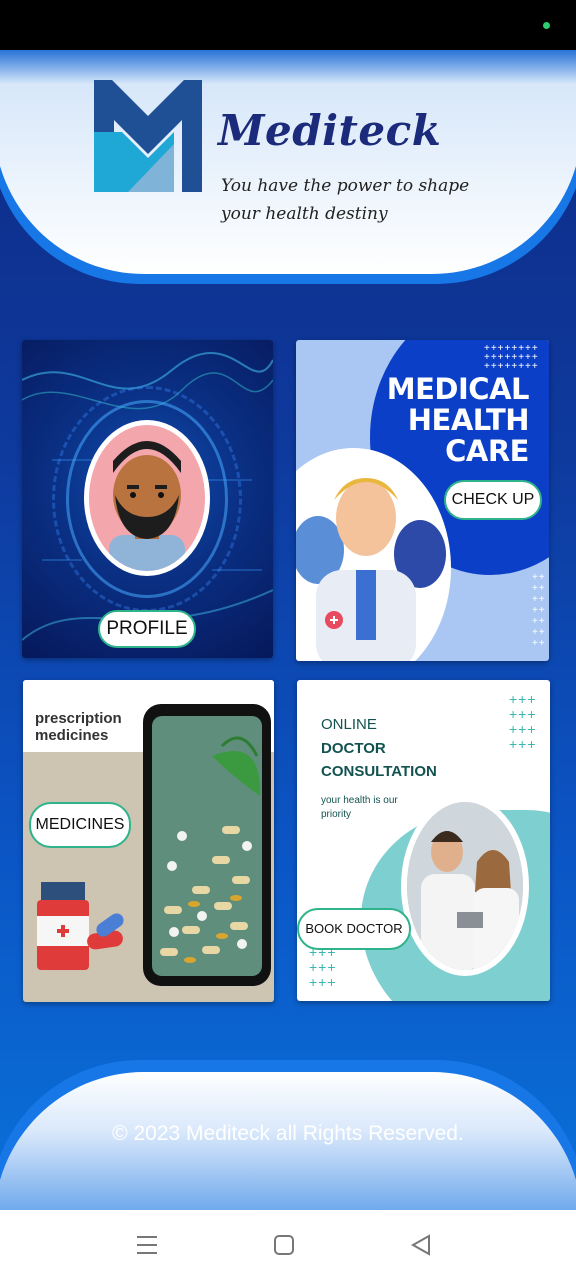 Image resolution: width=576 pixels, height=1280 pixels. Describe the element at coordinates (210, 849) in the screenshot. I see `pills-photo-icon` at that location.